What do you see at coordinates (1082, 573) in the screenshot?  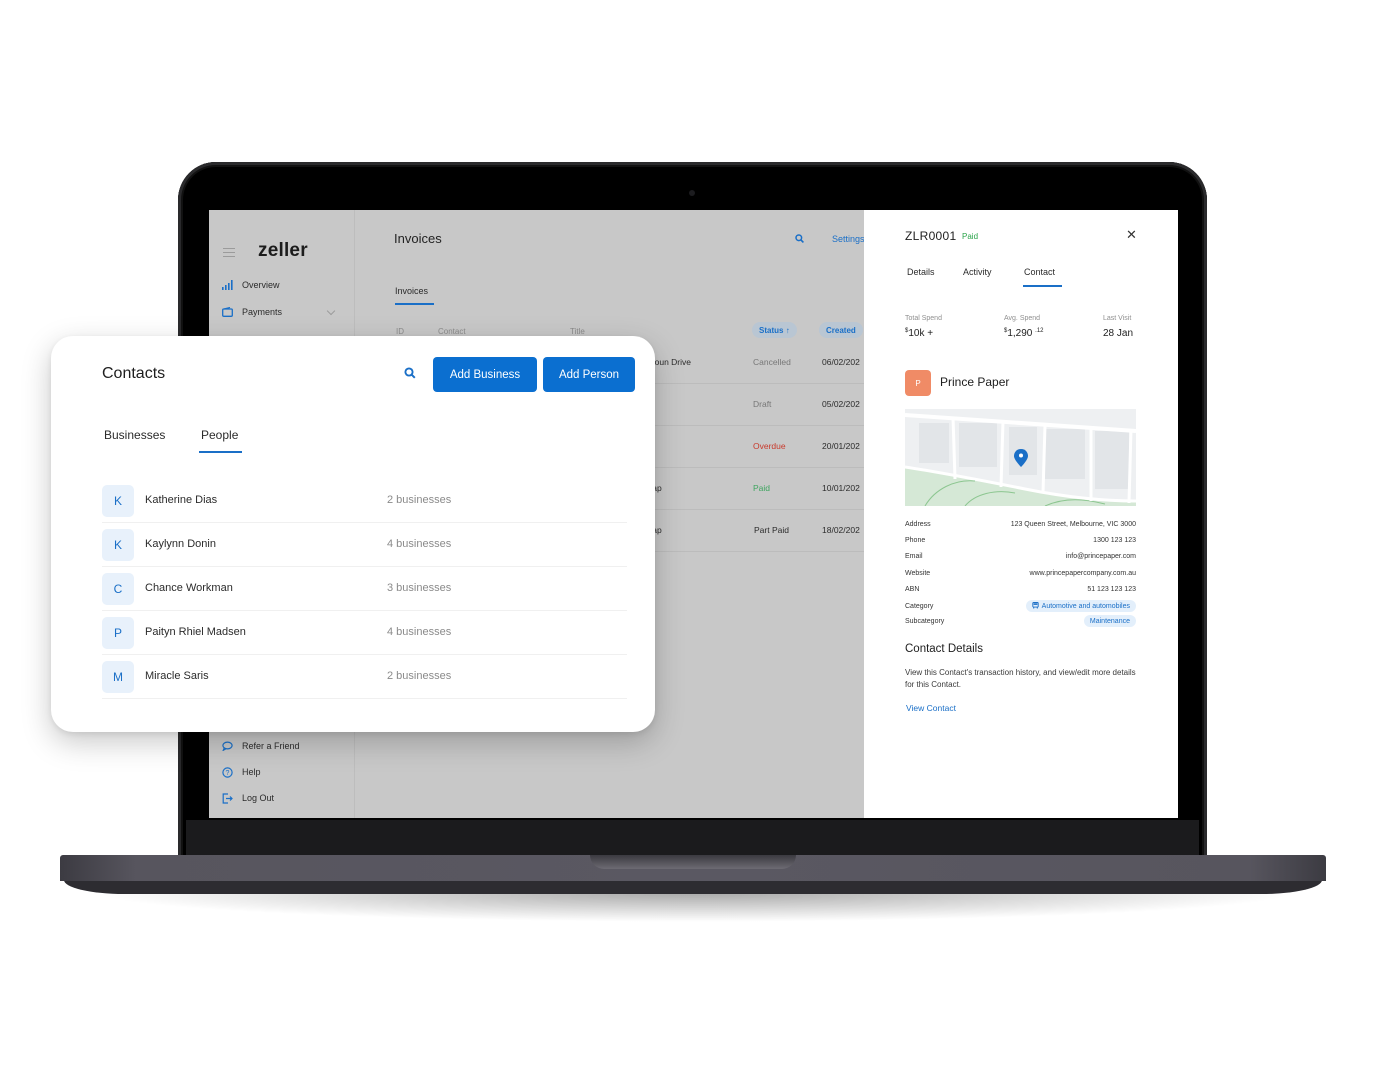 I see `field-website: www.princepapercompany.com.au` at bounding box center [1082, 573].